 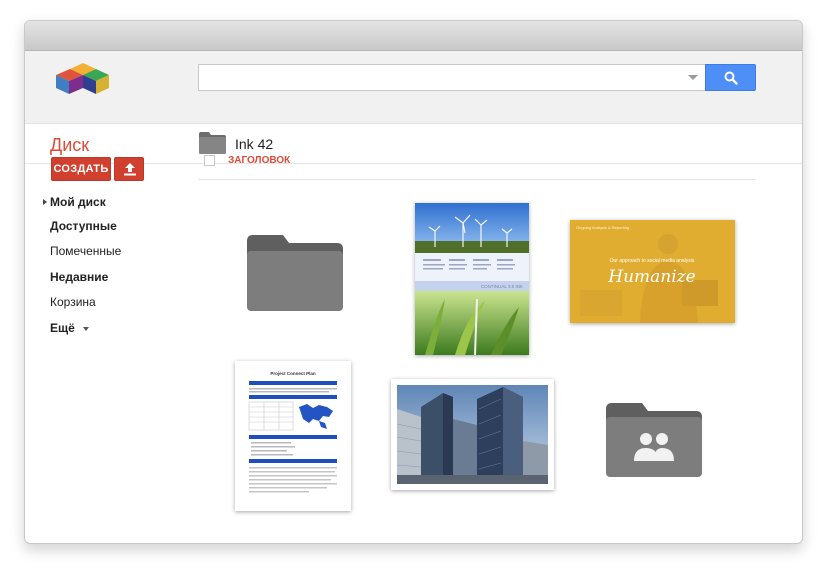 What do you see at coordinates (212, 143) in the screenshot?
I see `folder-icon` at bounding box center [212, 143].